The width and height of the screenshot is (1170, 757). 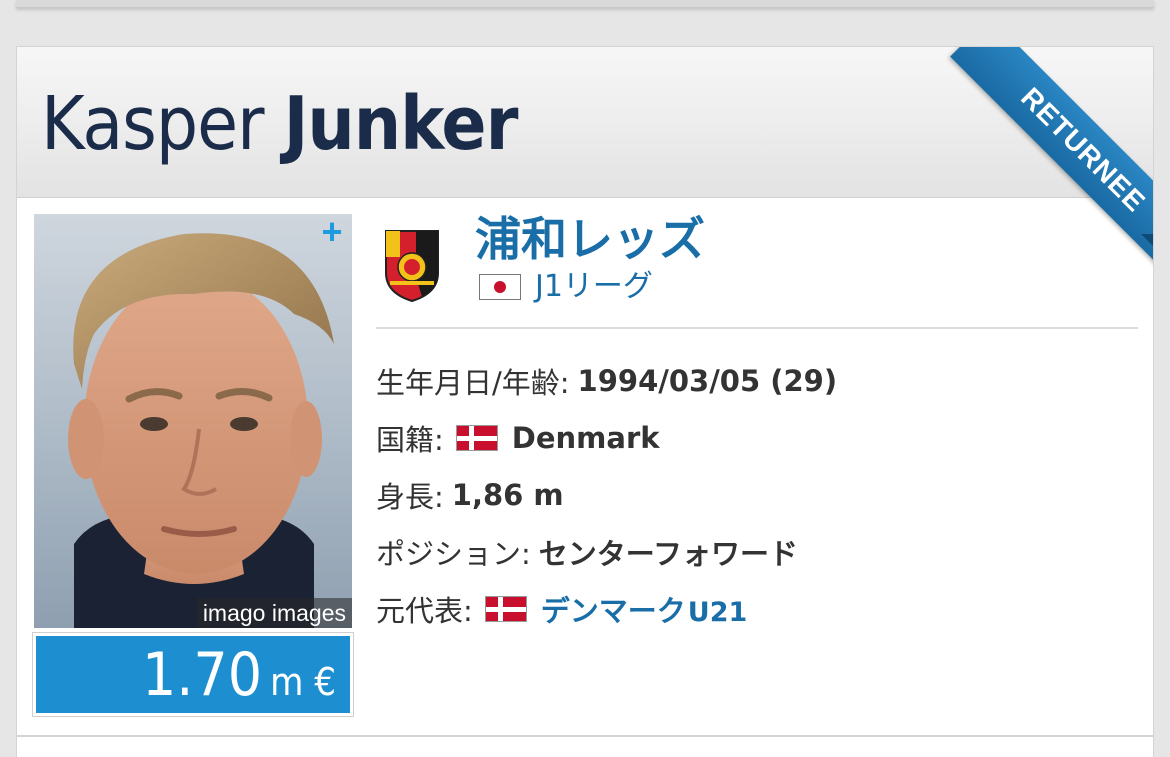 I want to click on position-value: センターフォワード, so click(x=668, y=553).